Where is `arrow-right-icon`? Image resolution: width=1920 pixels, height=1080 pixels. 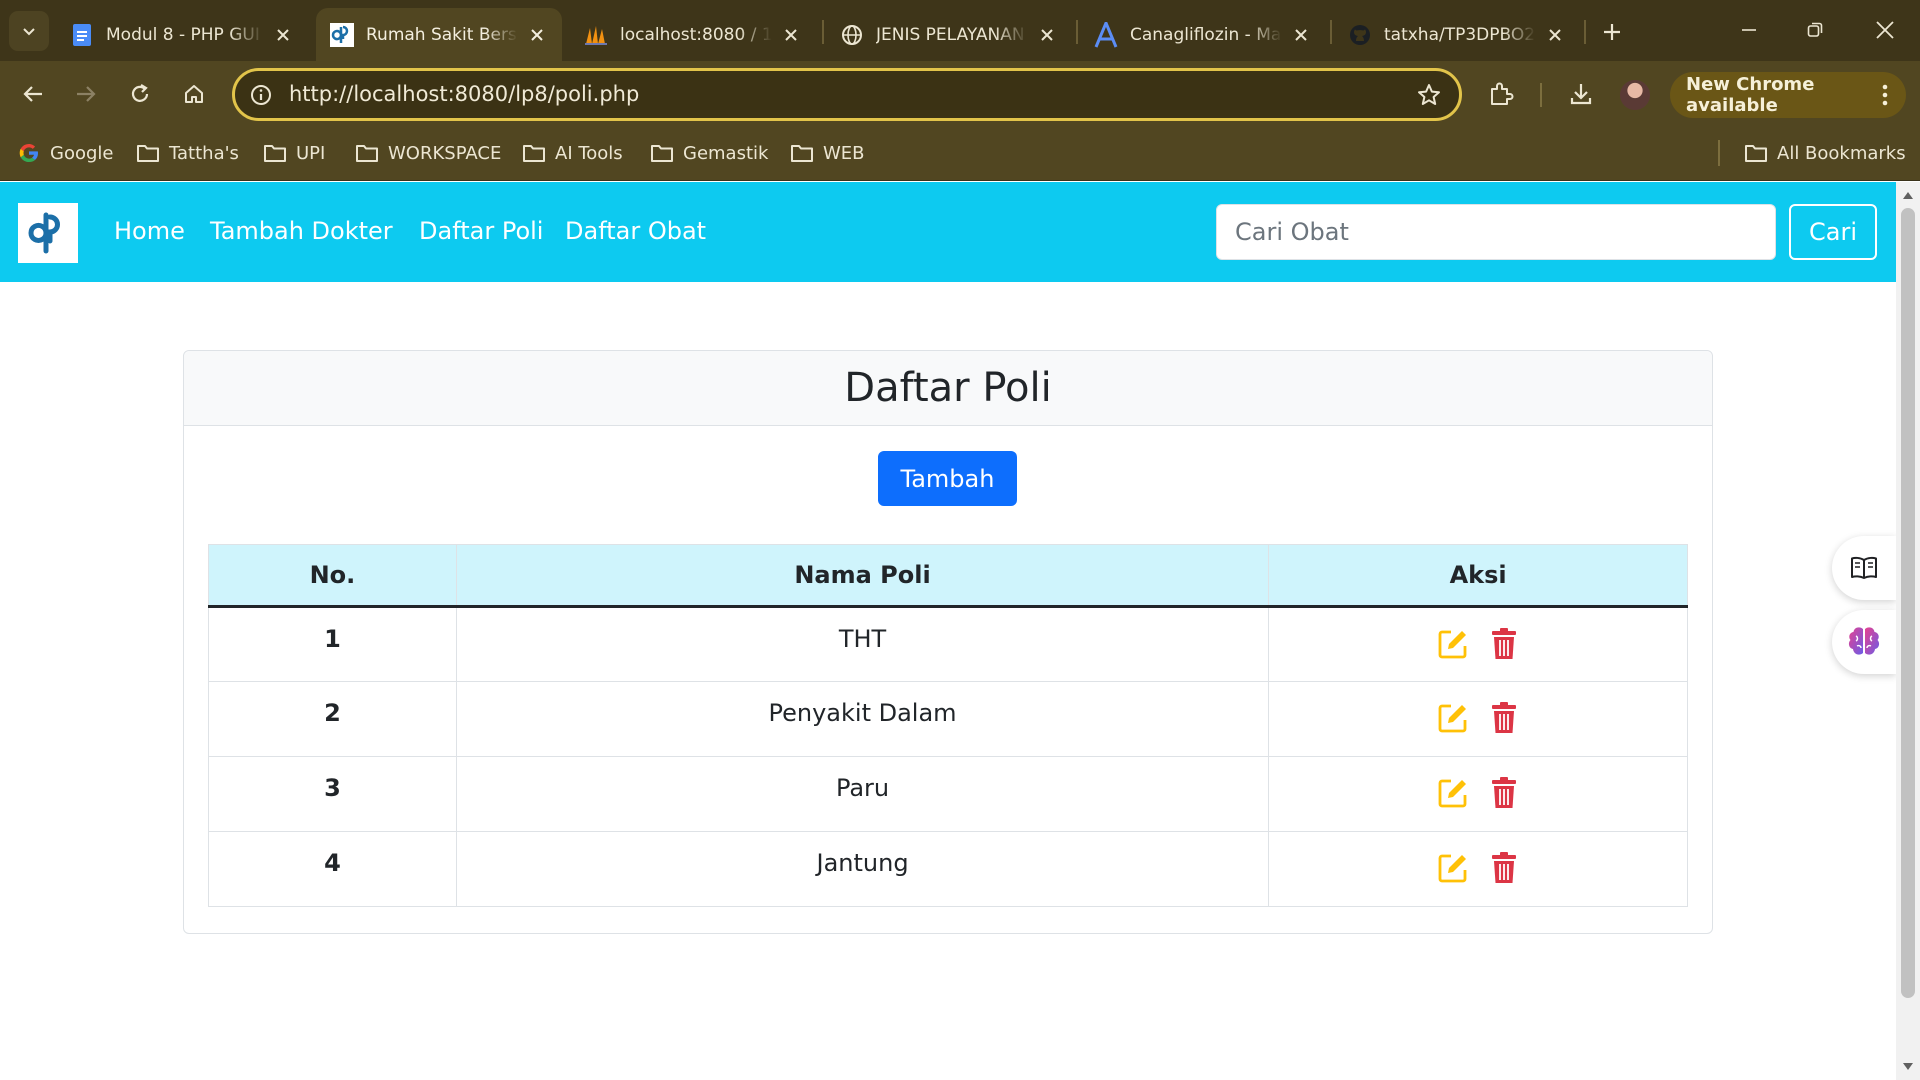 arrow-right-icon is located at coordinates (86, 94).